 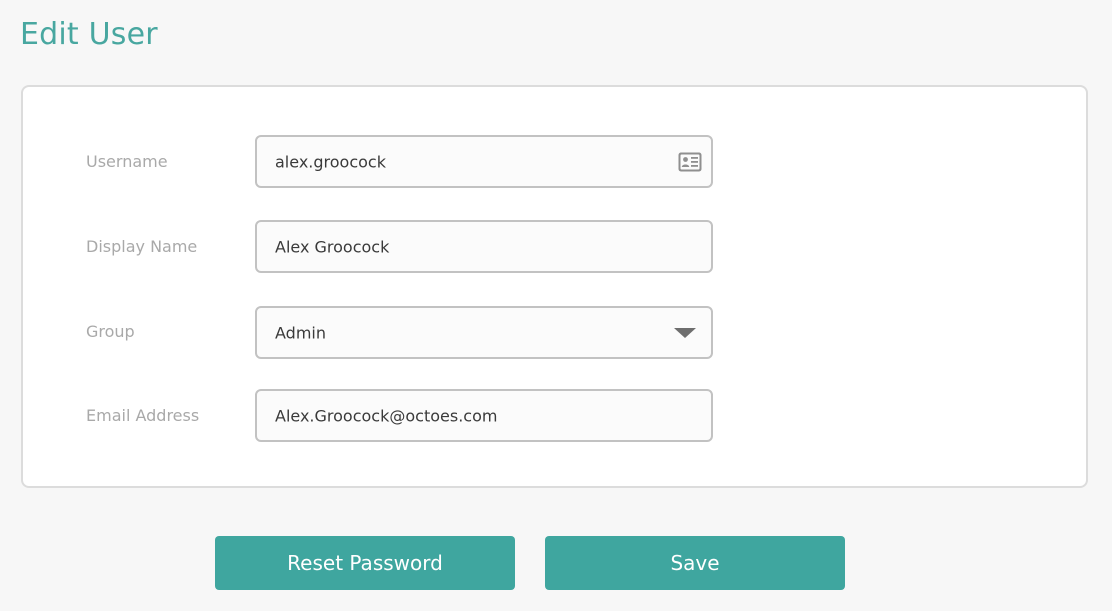 I want to click on chevron-down-icon, so click(x=685, y=332).